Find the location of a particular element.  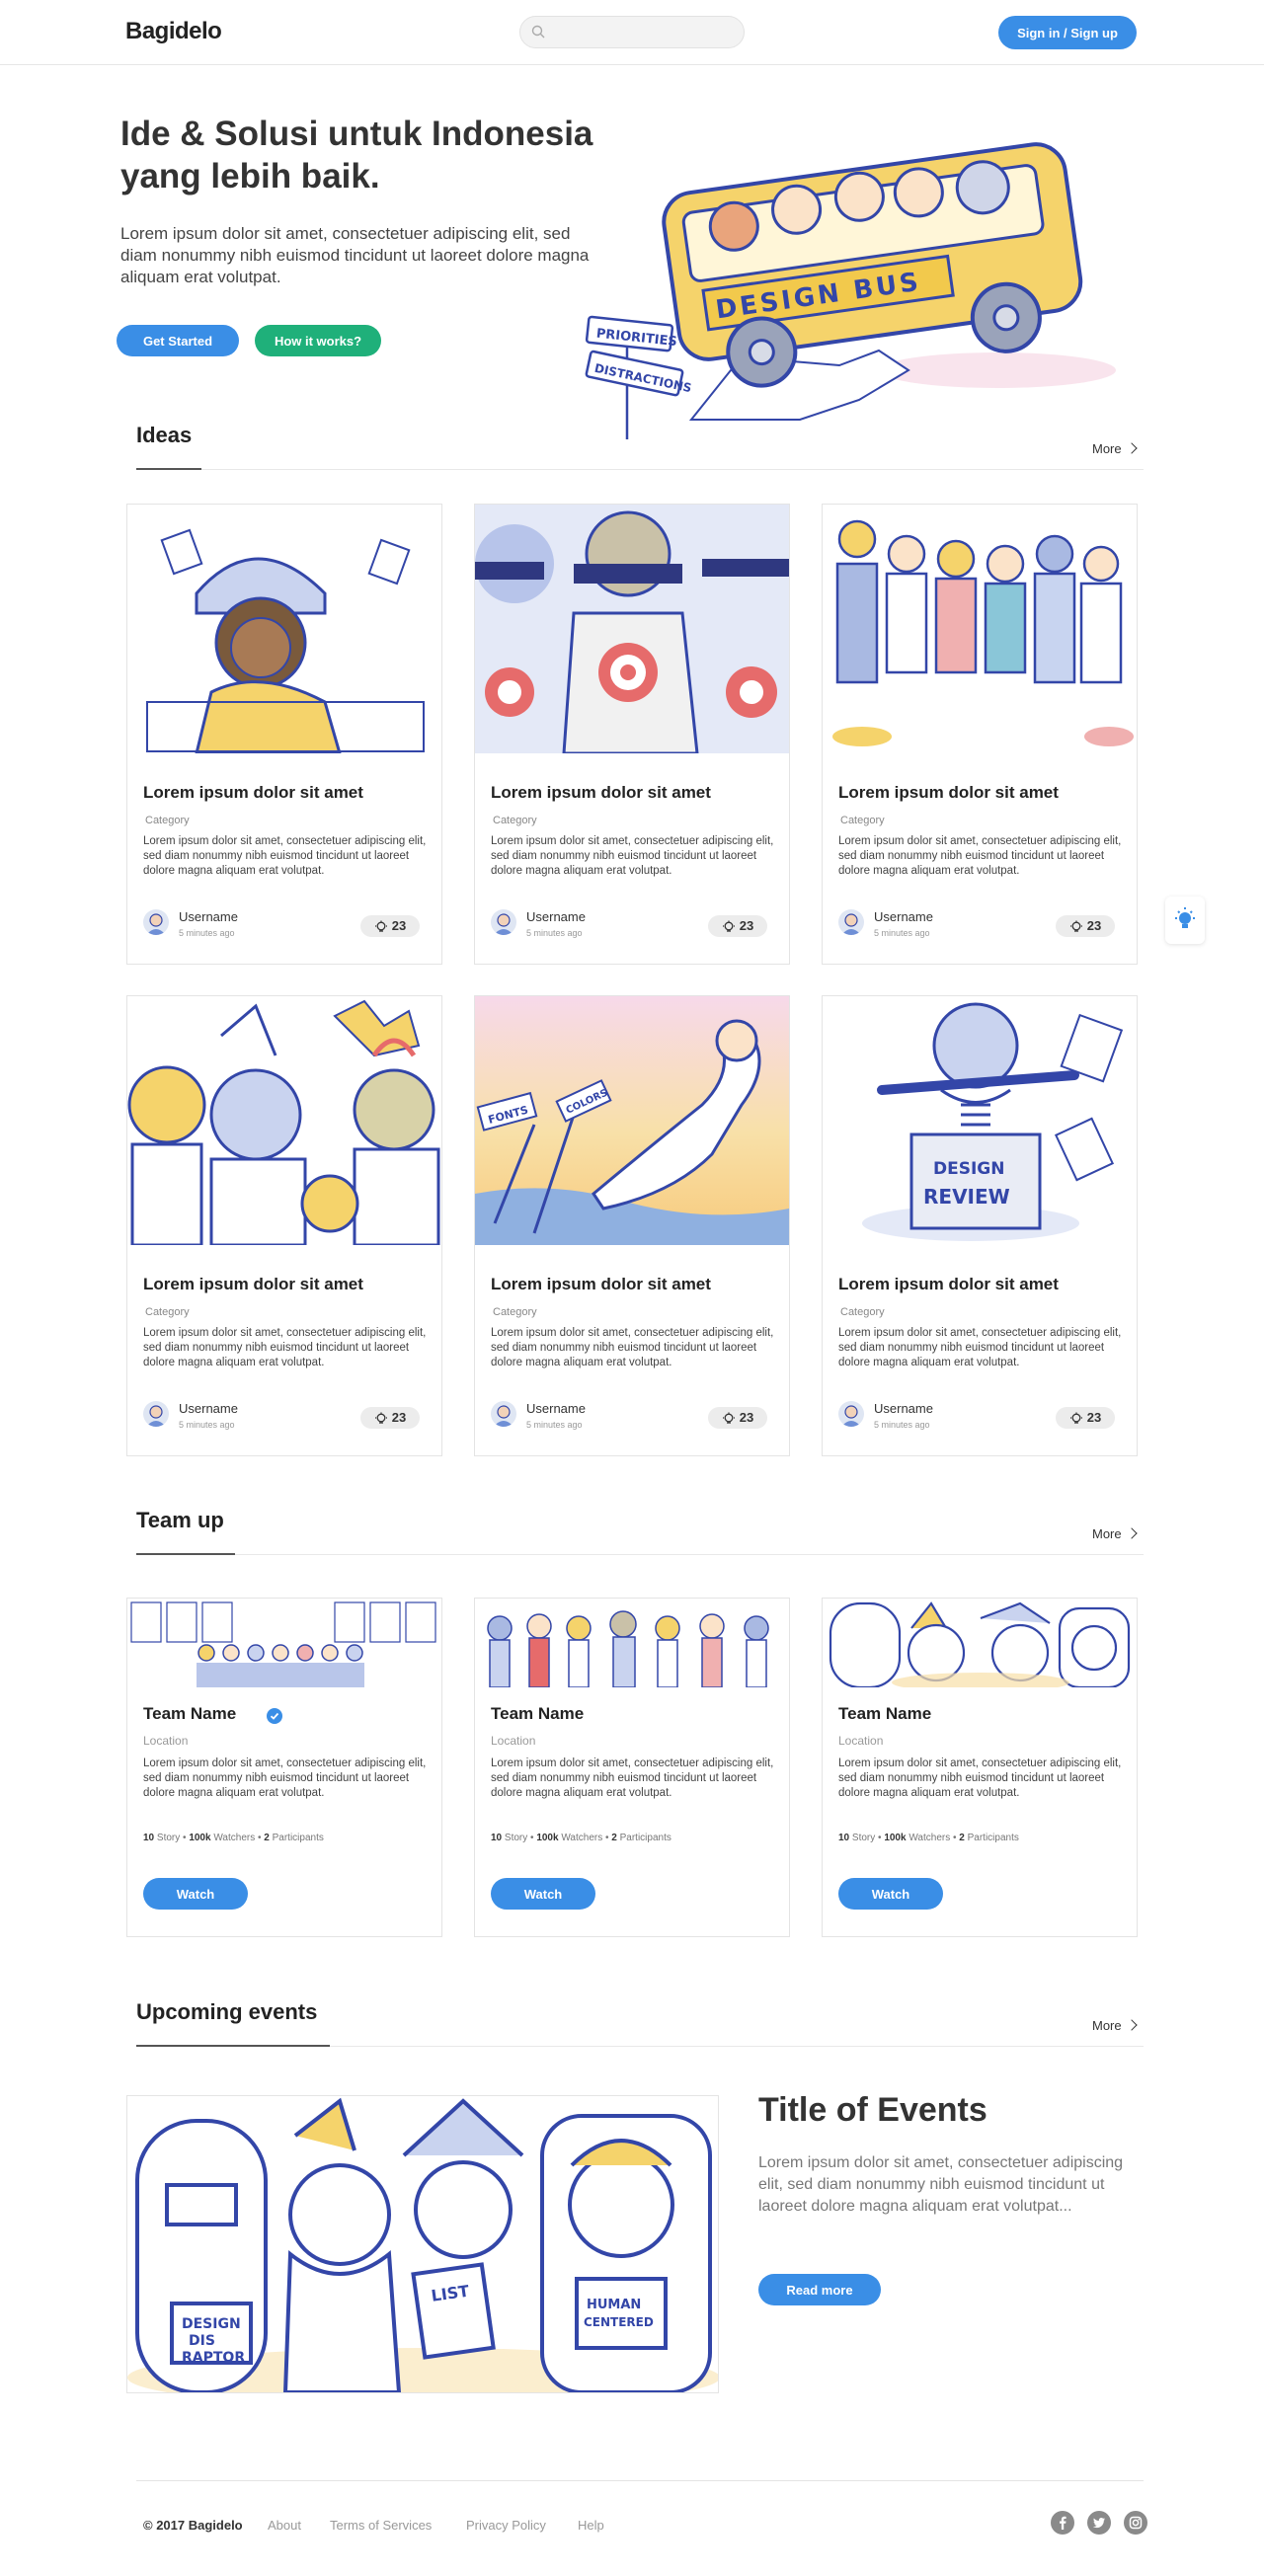

footer-link-terms: Terms of Services is located at coordinates (381, 2525).